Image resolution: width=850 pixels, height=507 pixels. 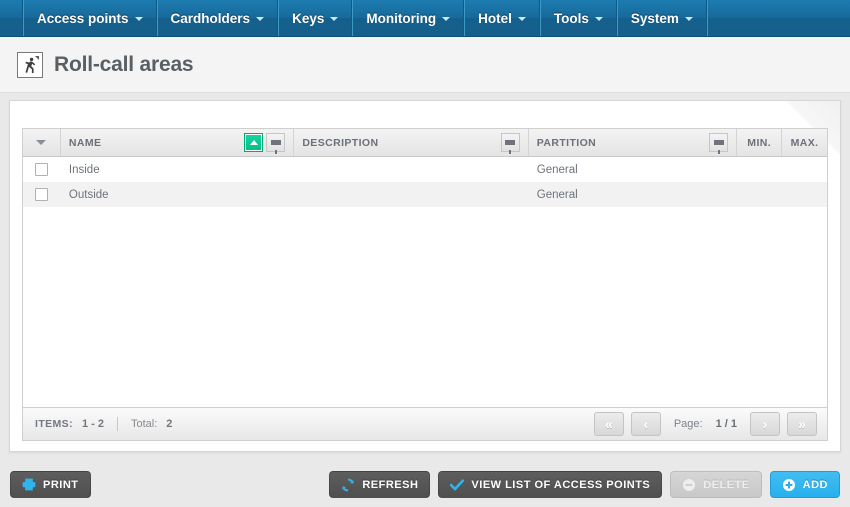 What do you see at coordinates (778, 18) in the screenshot?
I see `nav-right-spacer` at bounding box center [778, 18].